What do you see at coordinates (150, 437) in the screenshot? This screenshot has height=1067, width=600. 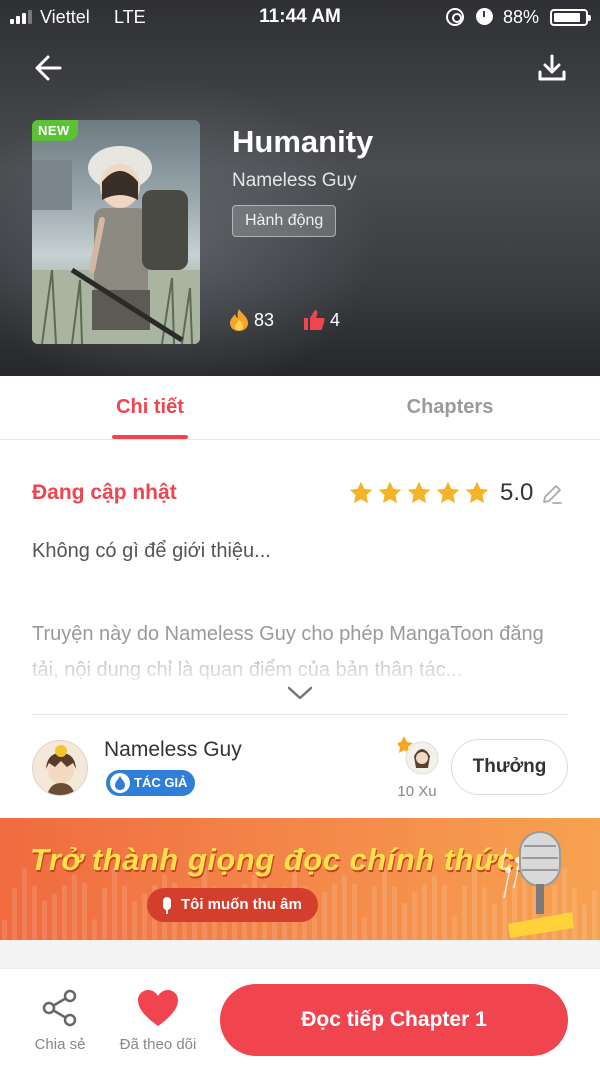 I see `active-tab-indicator` at bounding box center [150, 437].